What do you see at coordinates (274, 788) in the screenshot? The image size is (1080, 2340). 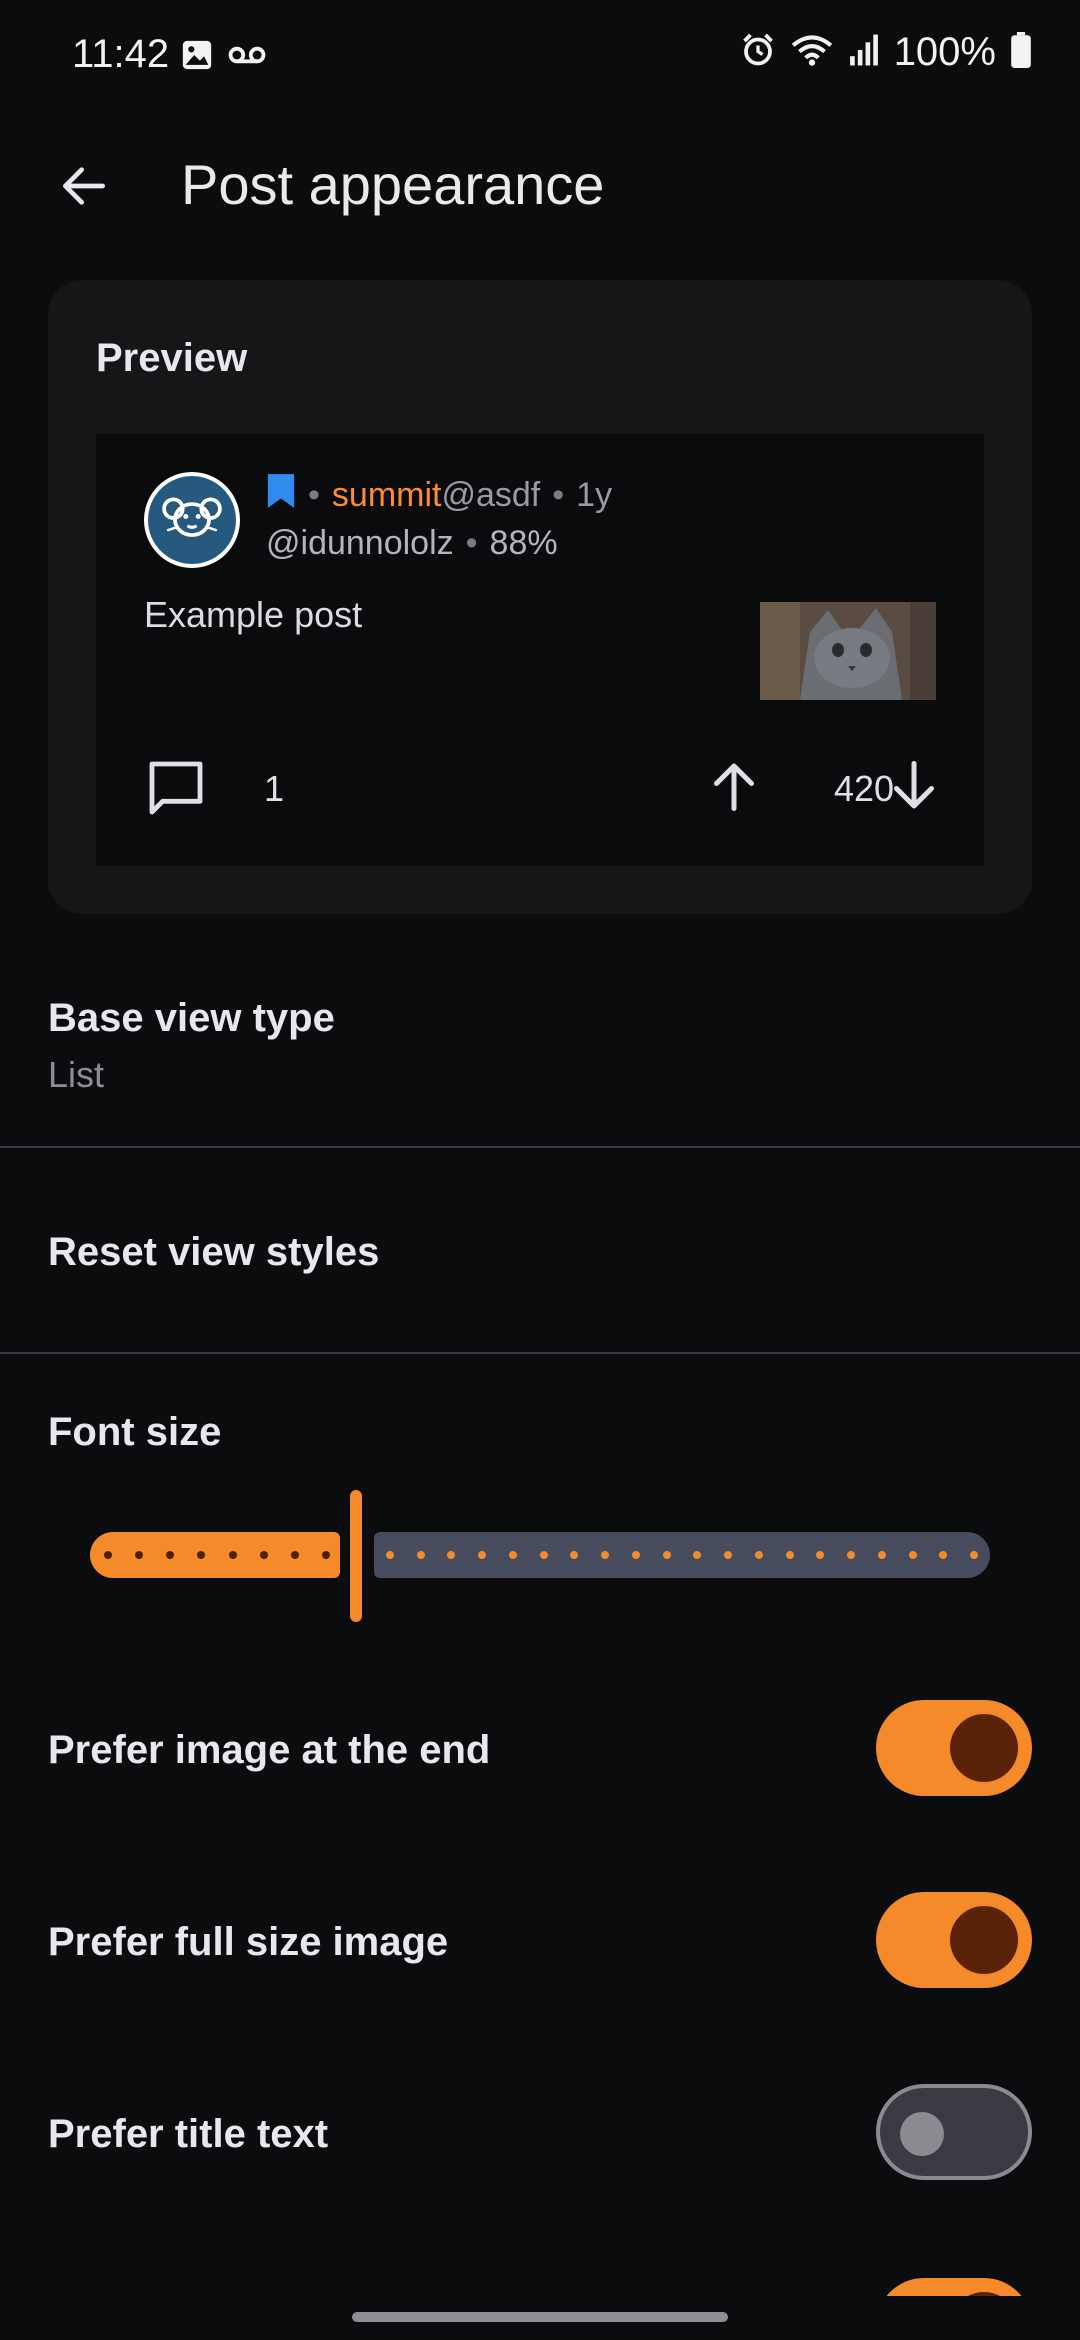 I see `comment-count: 1` at bounding box center [274, 788].